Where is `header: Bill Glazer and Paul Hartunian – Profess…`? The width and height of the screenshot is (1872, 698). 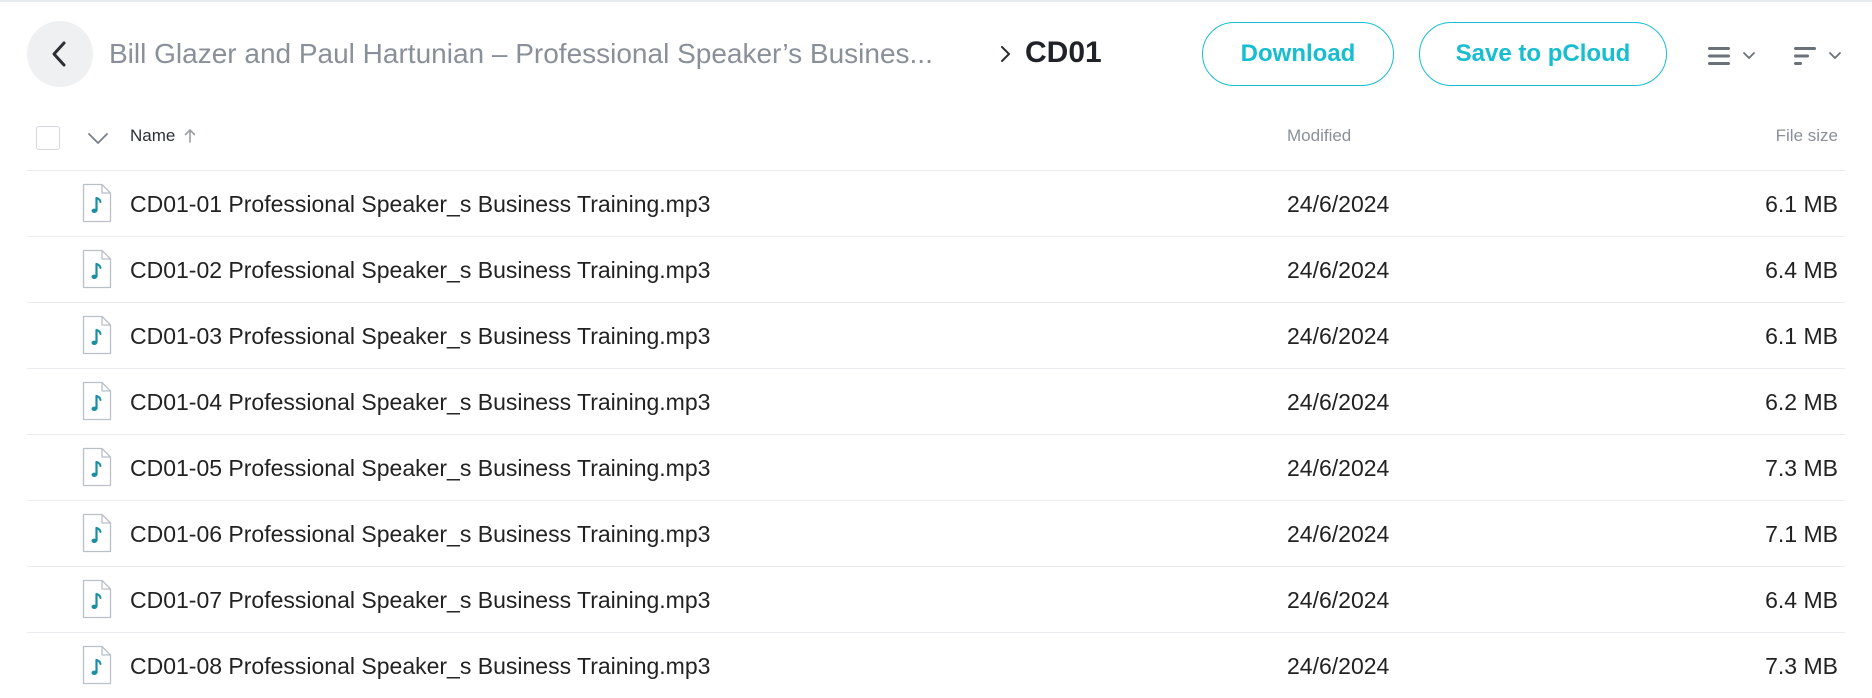
header: Bill Glazer and Paul Hartunian – Profess… is located at coordinates (936, 54).